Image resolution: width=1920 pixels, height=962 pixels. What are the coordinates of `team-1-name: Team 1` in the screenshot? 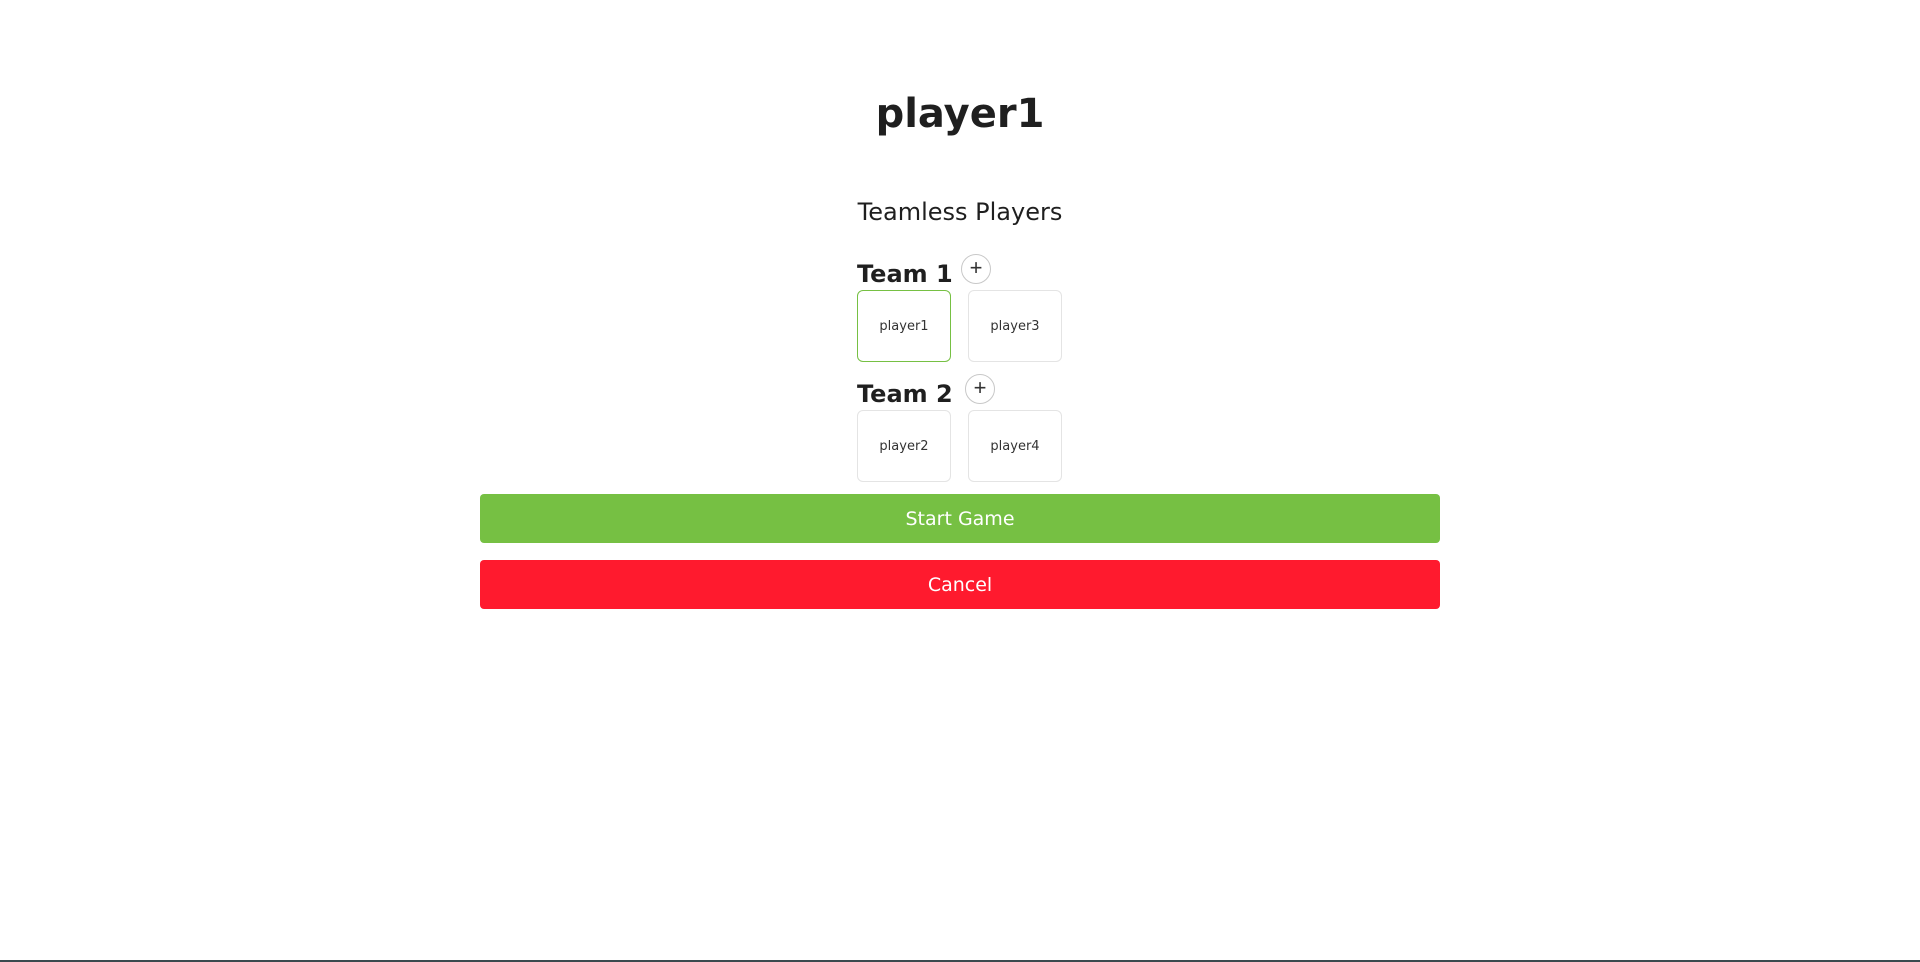 It's located at (905, 274).